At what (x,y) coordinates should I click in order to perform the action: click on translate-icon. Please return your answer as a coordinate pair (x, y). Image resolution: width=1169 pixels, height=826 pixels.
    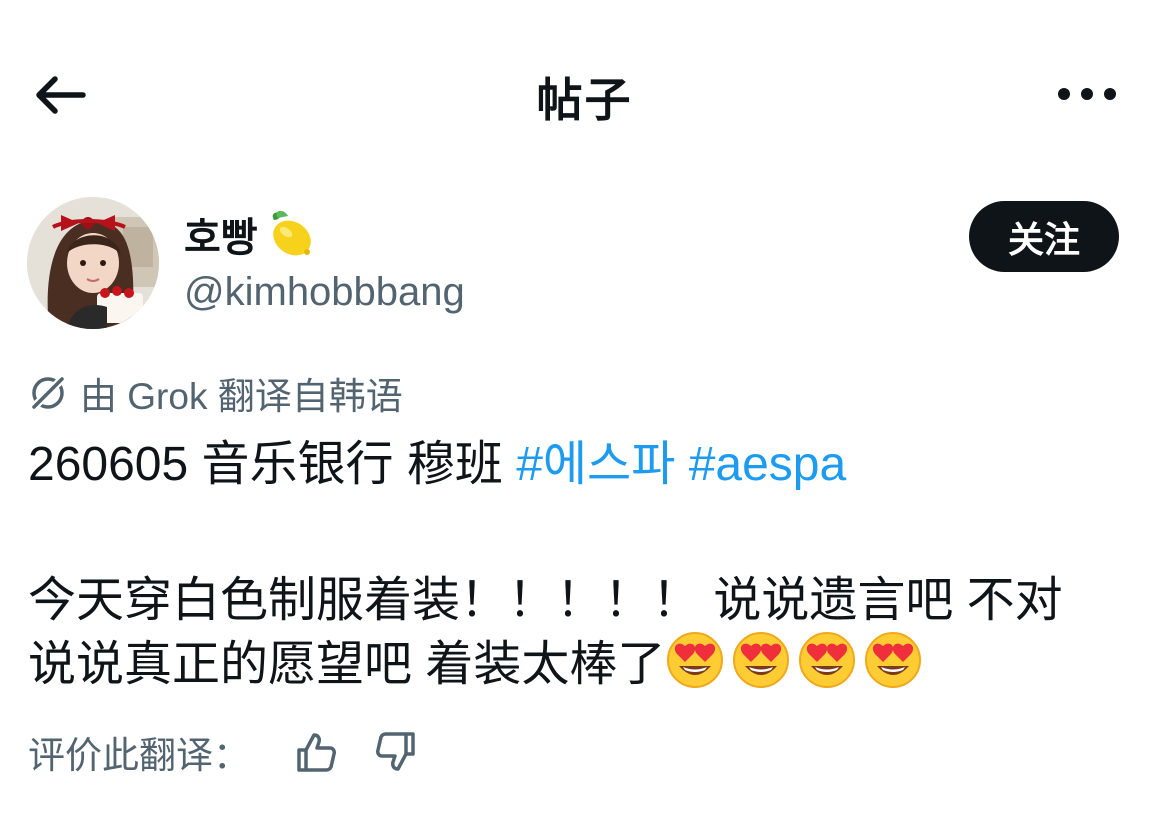
    Looking at the image, I should click on (48, 393).